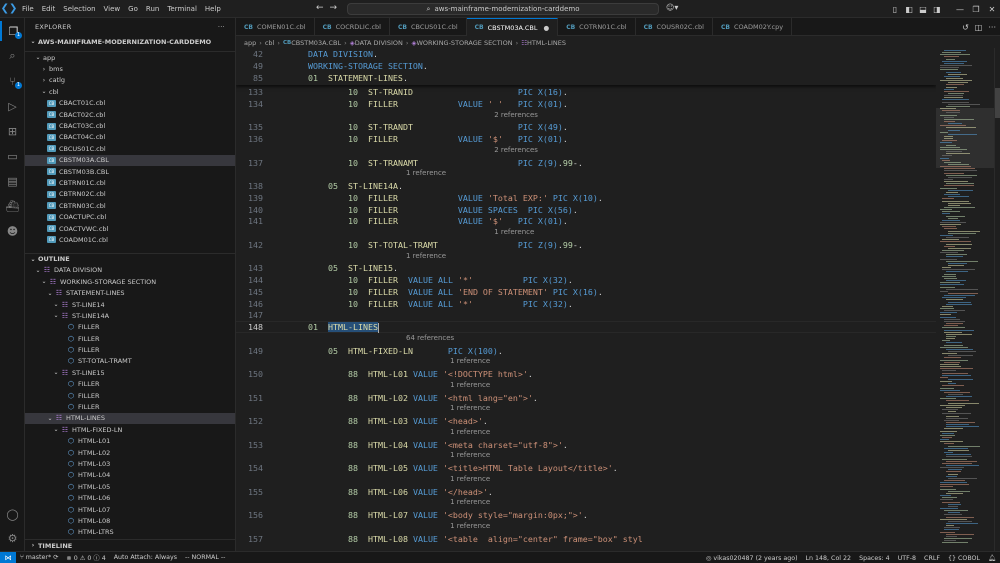  Describe the element at coordinates (503, 9) in the screenshot. I see `command-center-search: ⌕ aws-mainframe-modernization-carddemo` at that location.